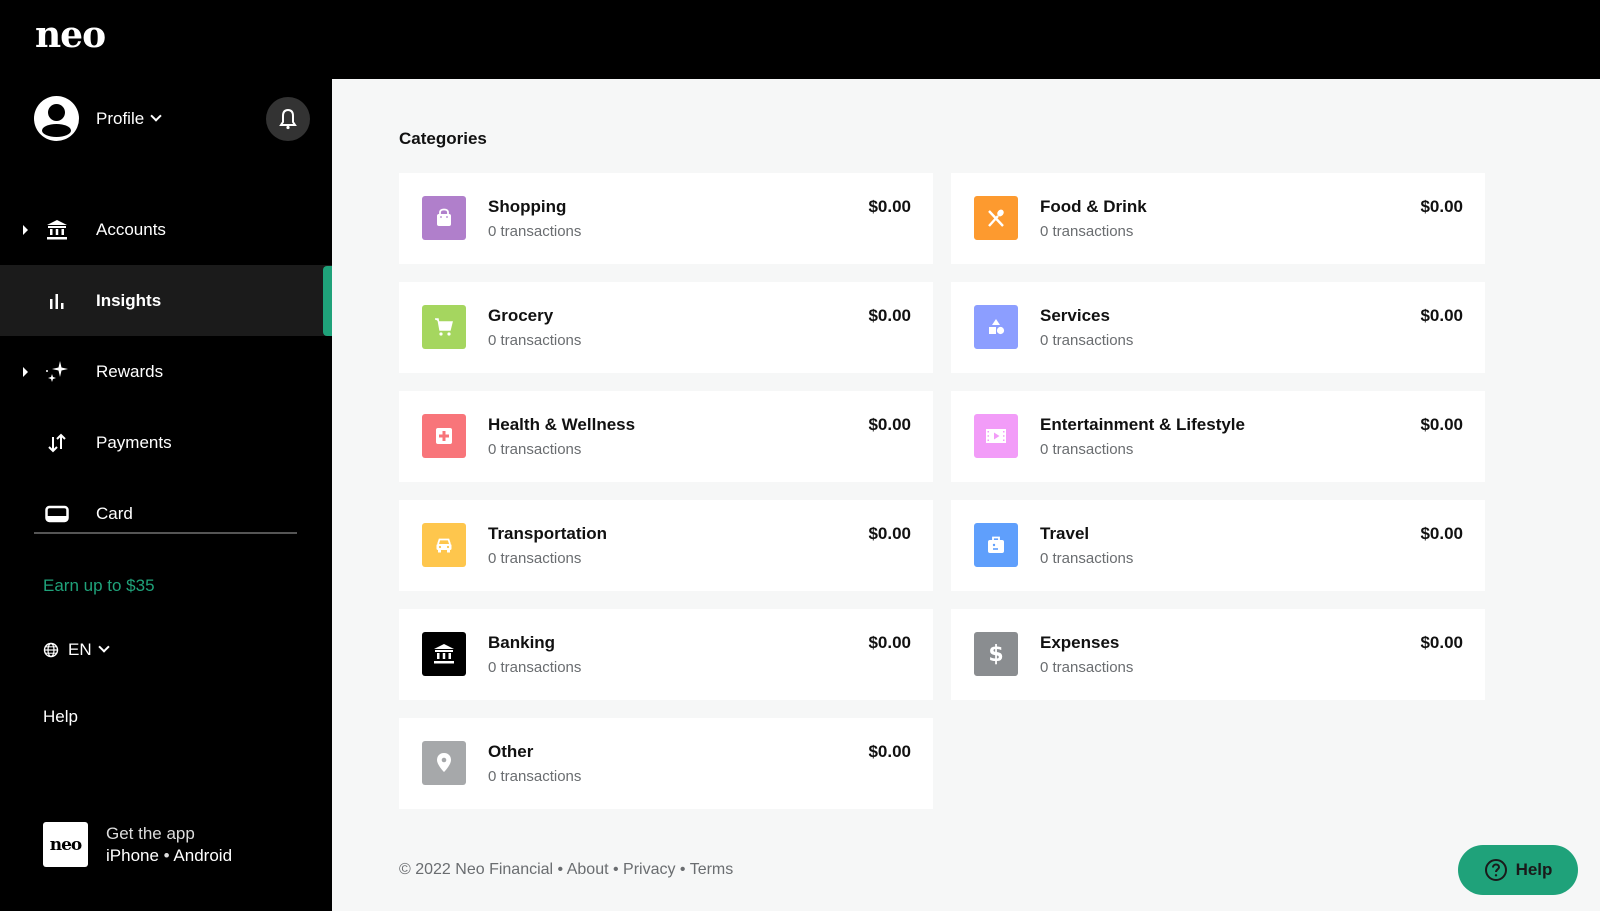  I want to click on category-card: Banking 0 transactions $0.00, so click(666, 654).